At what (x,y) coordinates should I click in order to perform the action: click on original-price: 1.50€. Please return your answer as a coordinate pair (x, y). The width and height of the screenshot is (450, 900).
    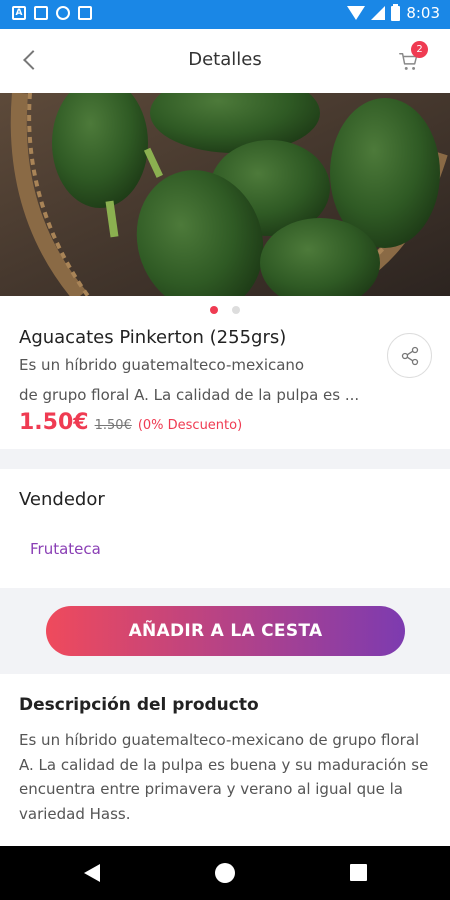
    Looking at the image, I should click on (113, 425).